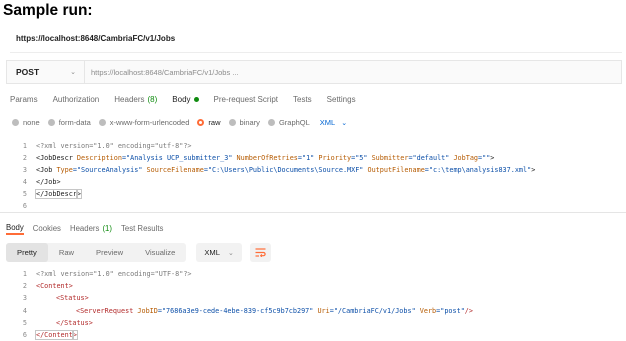  What do you see at coordinates (46, 72) in the screenshot?
I see `method-select: POST ⌄` at bounding box center [46, 72].